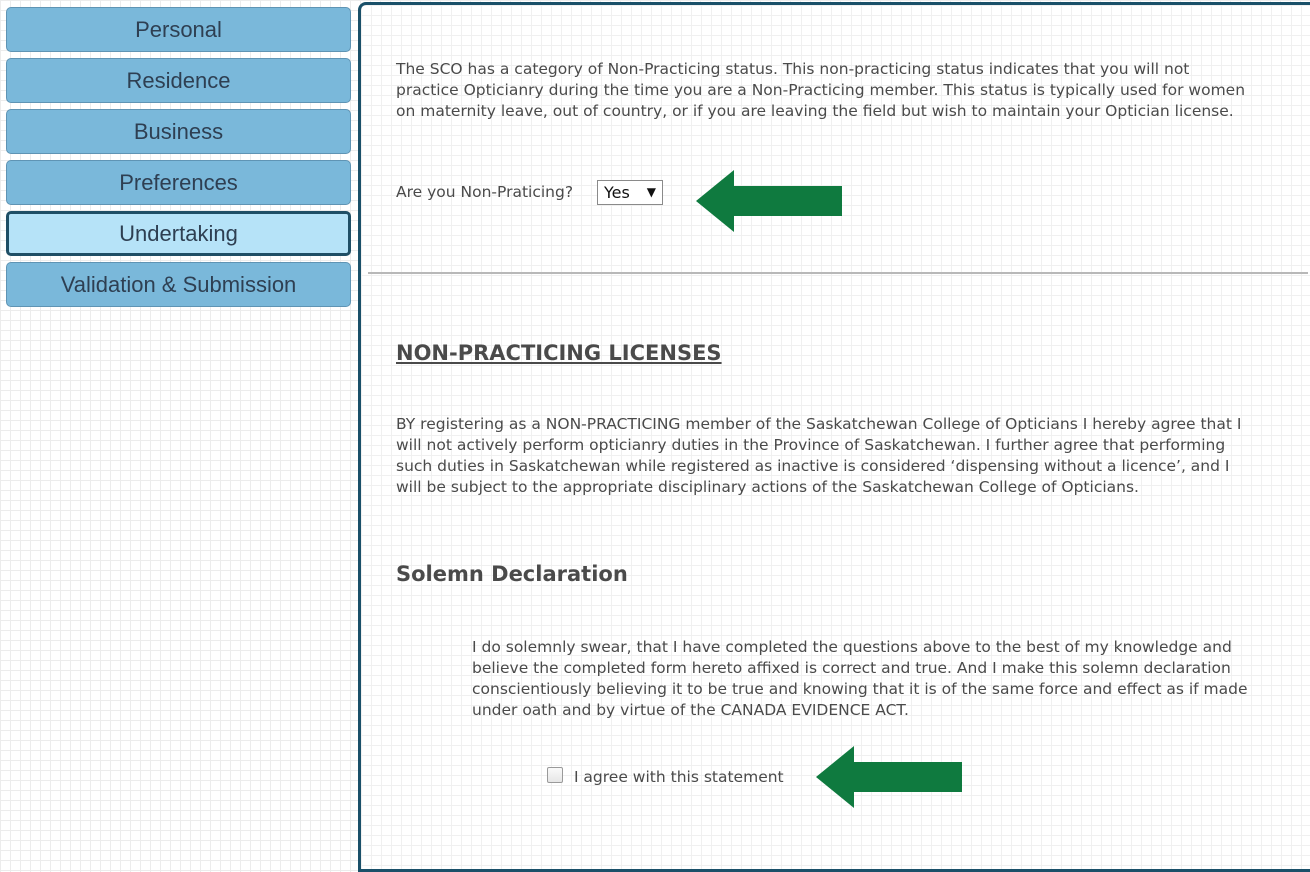 This screenshot has width=1310, height=872. What do you see at coordinates (838, 273) in the screenshot?
I see `section-divider` at bounding box center [838, 273].